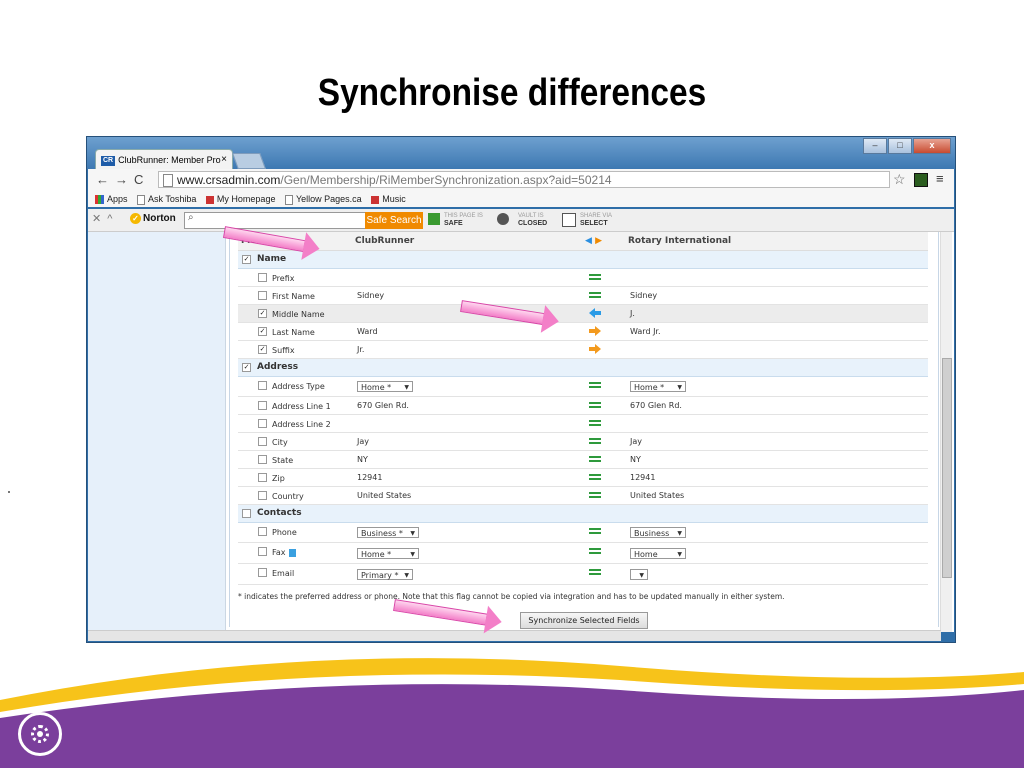 The width and height of the screenshot is (1024, 768). Describe the element at coordinates (932, 146) in the screenshot. I see `close-window-icon: x` at that location.